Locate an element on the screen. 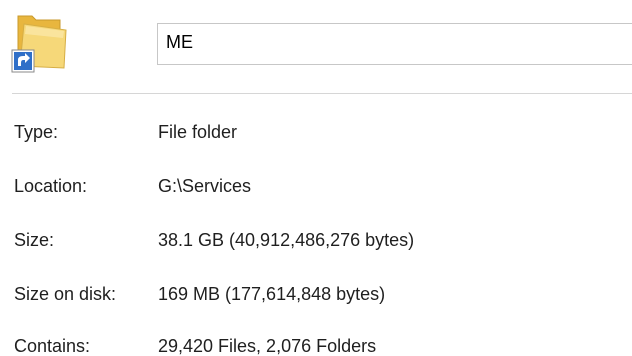  folder-name-field: ME is located at coordinates (394, 44).